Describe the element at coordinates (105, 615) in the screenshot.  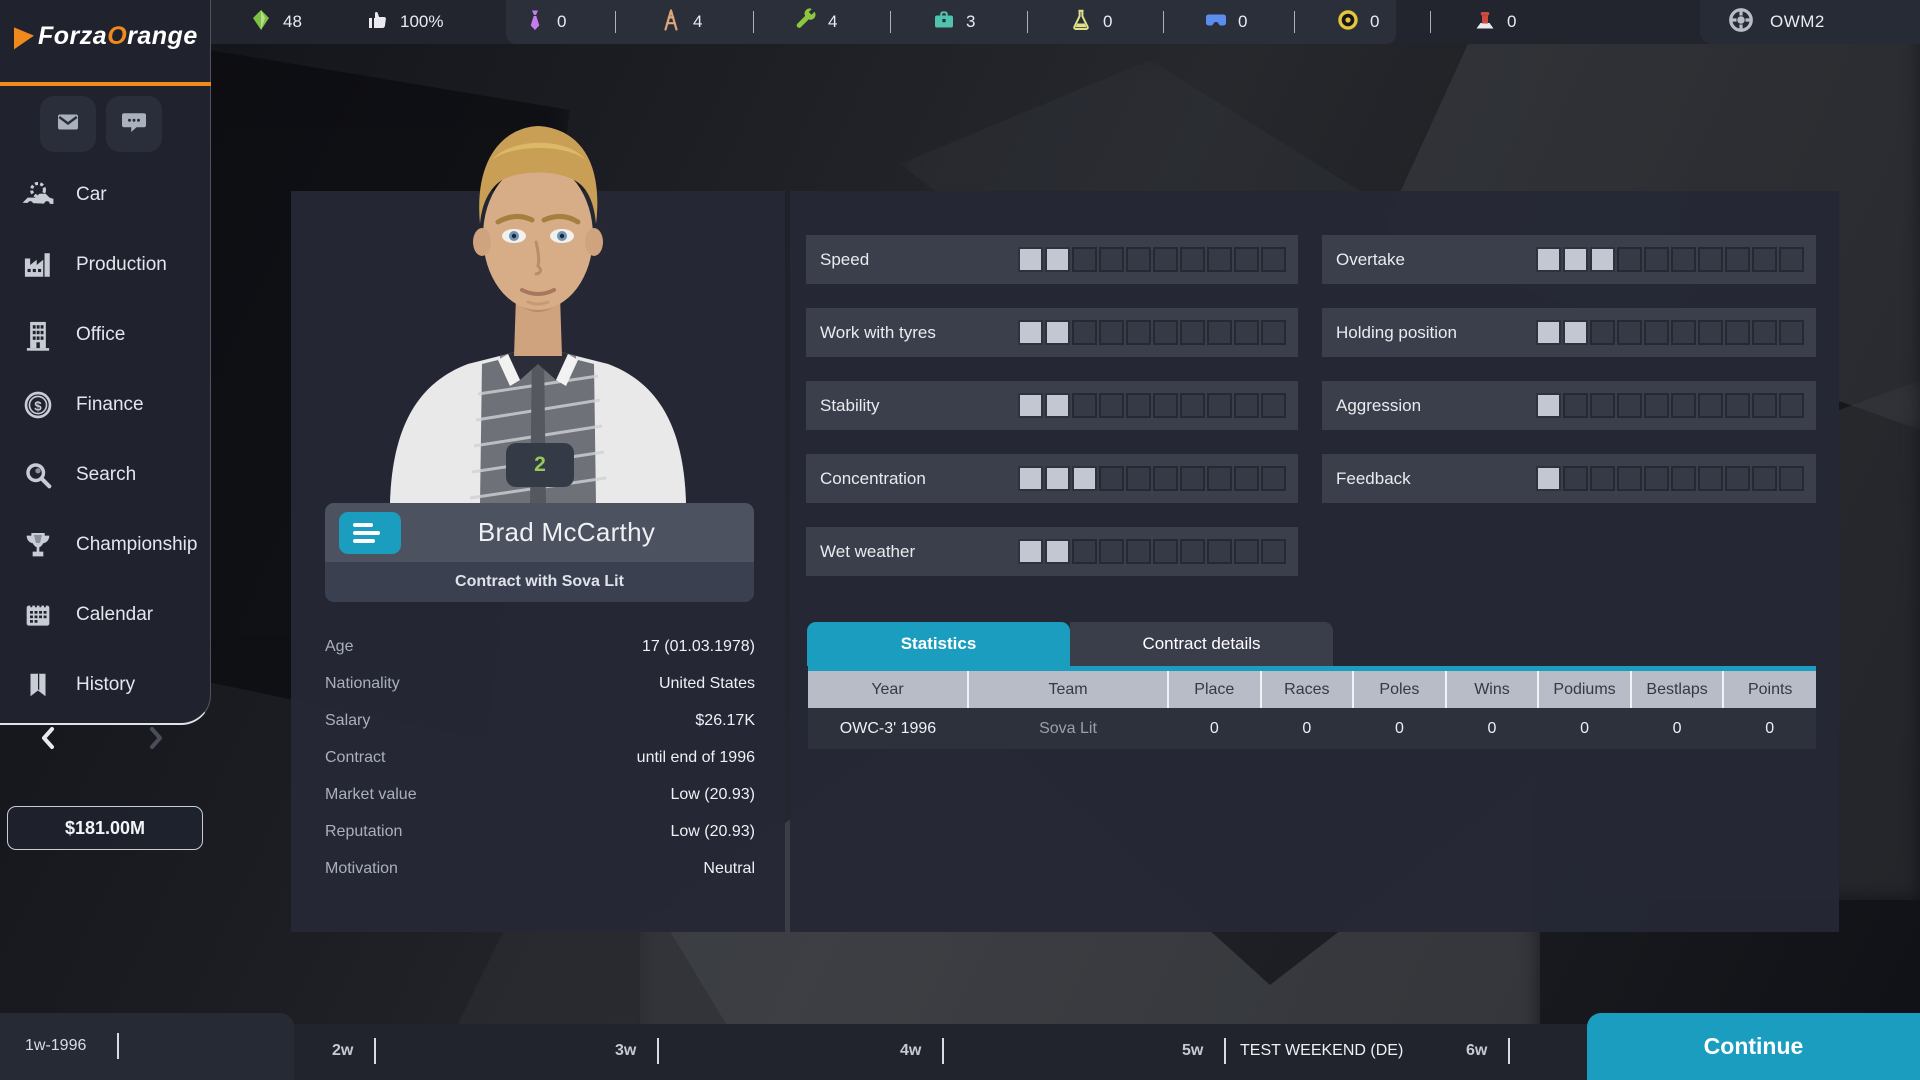
I see `sidebar-item-calendar: Calendar` at that location.